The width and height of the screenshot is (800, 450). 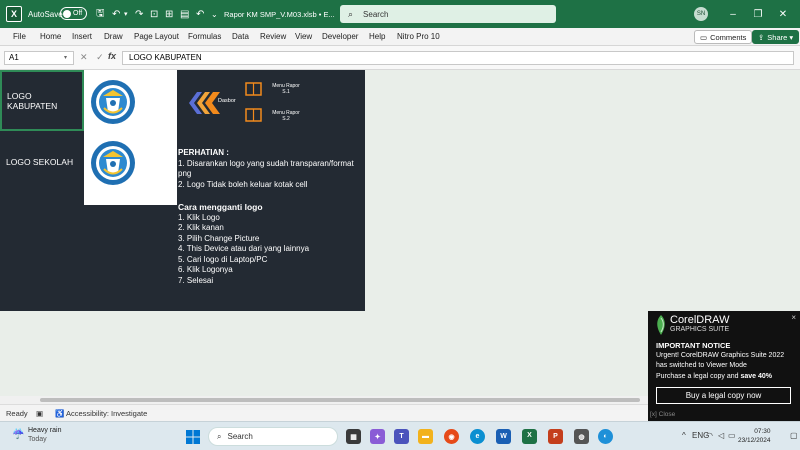 I want to click on taskbar-search-input: ⌕ Search, so click(x=273, y=436).